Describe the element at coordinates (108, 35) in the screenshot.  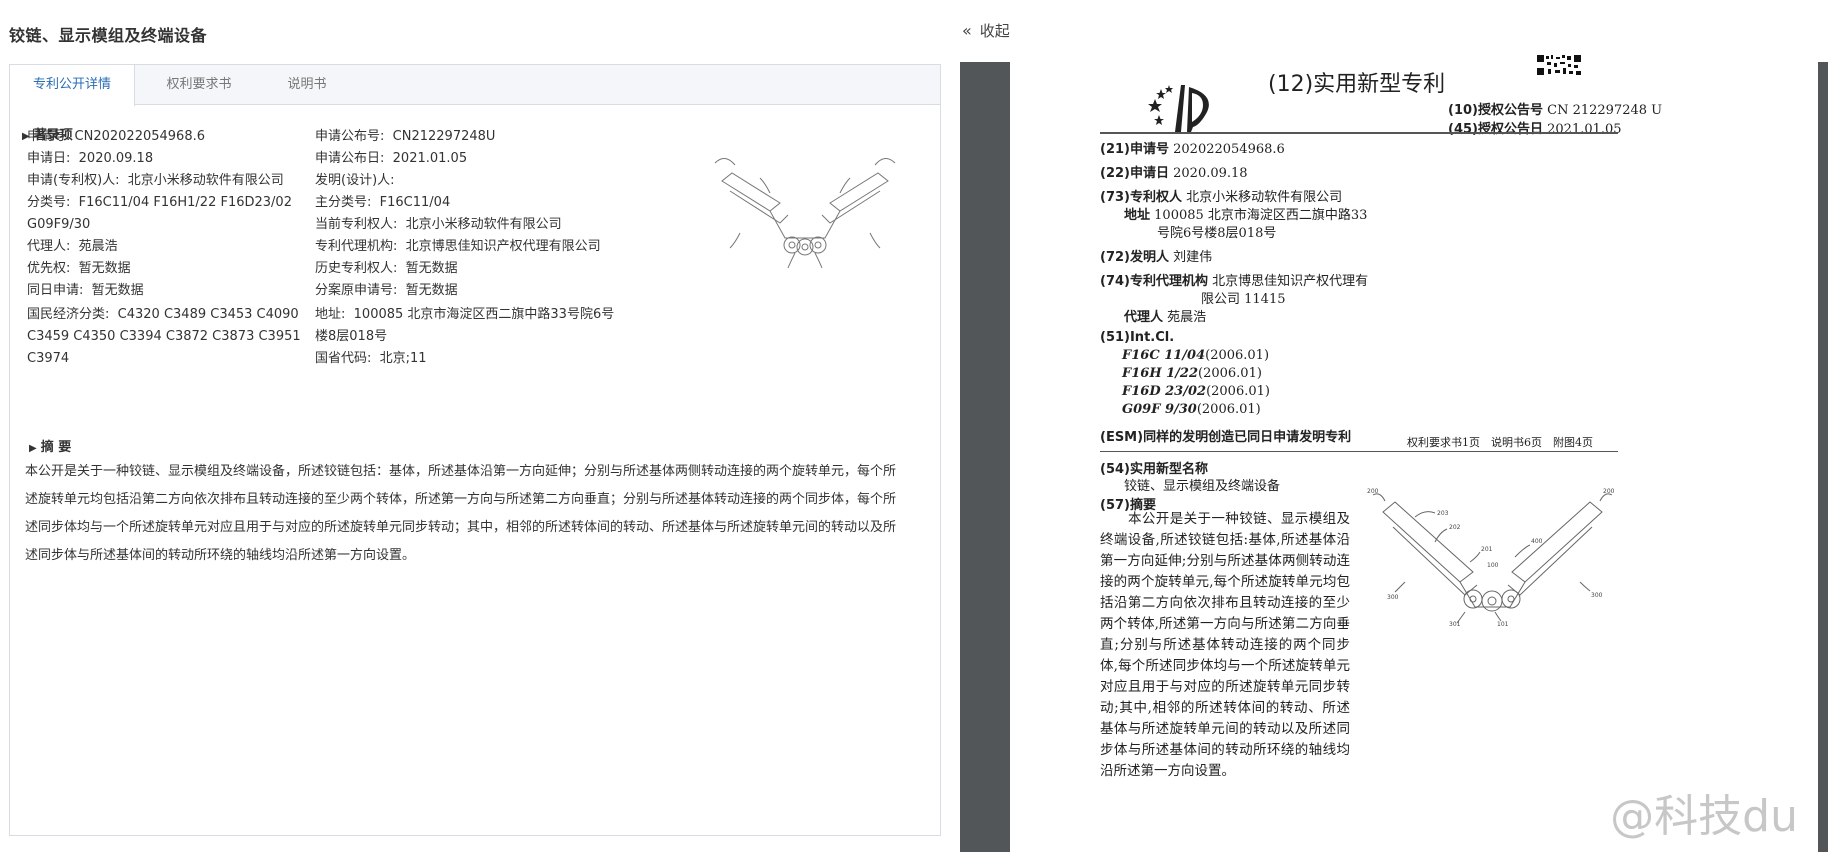
I see `page-title: 铰链、显示模组及终端设备` at that location.